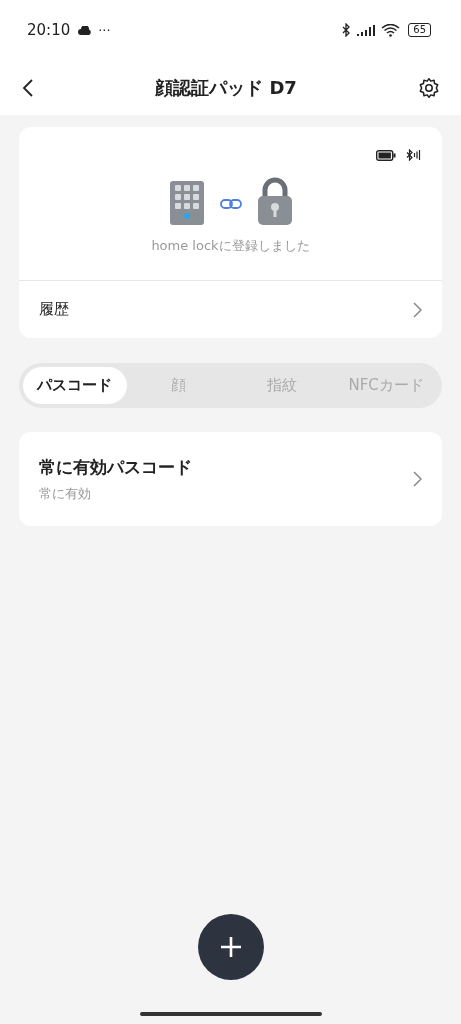 The height and width of the screenshot is (1024, 461). Describe the element at coordinates (429, 87) in the screenshot. I see `settings-icon` at that location.